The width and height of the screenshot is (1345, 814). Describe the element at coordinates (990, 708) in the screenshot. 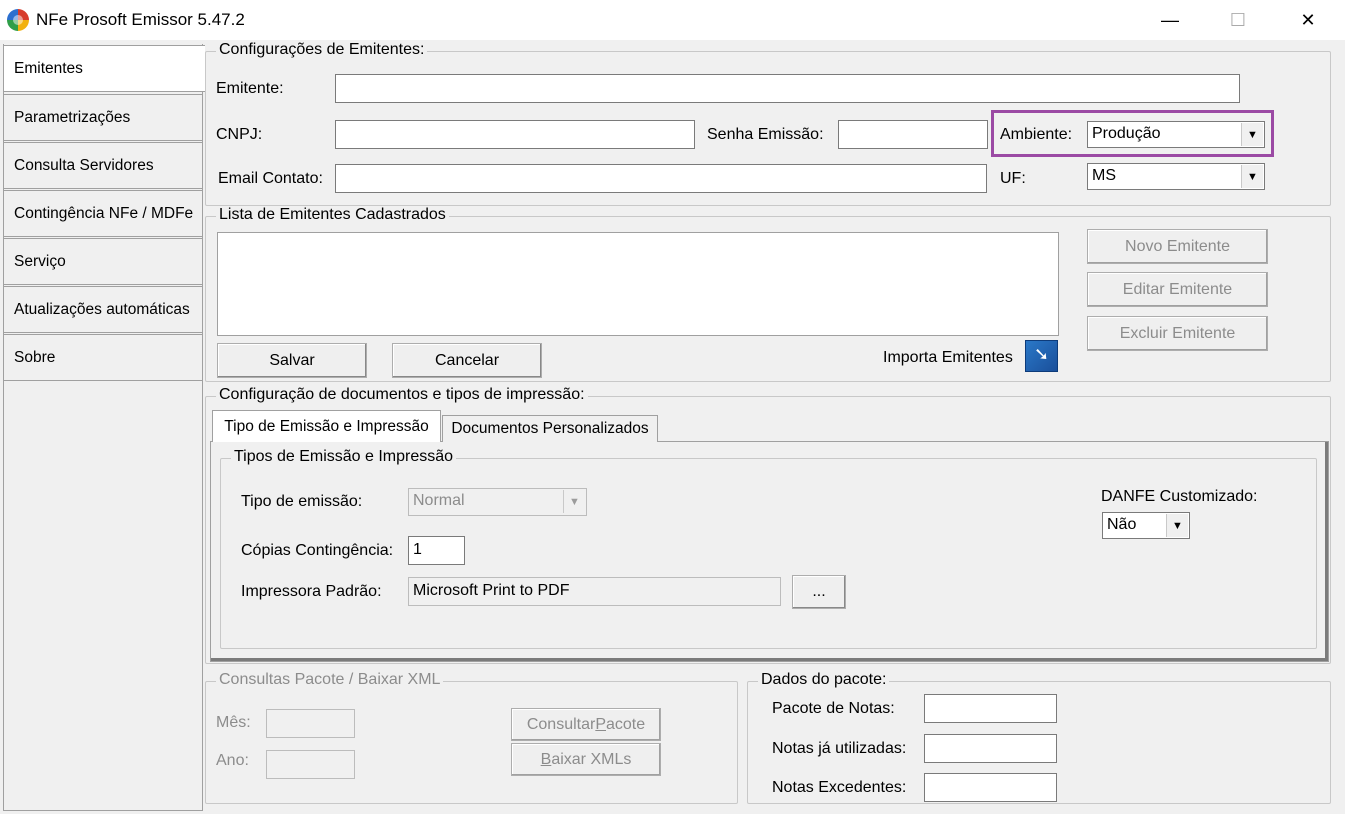

I see `pacote-notas-field` at that location.